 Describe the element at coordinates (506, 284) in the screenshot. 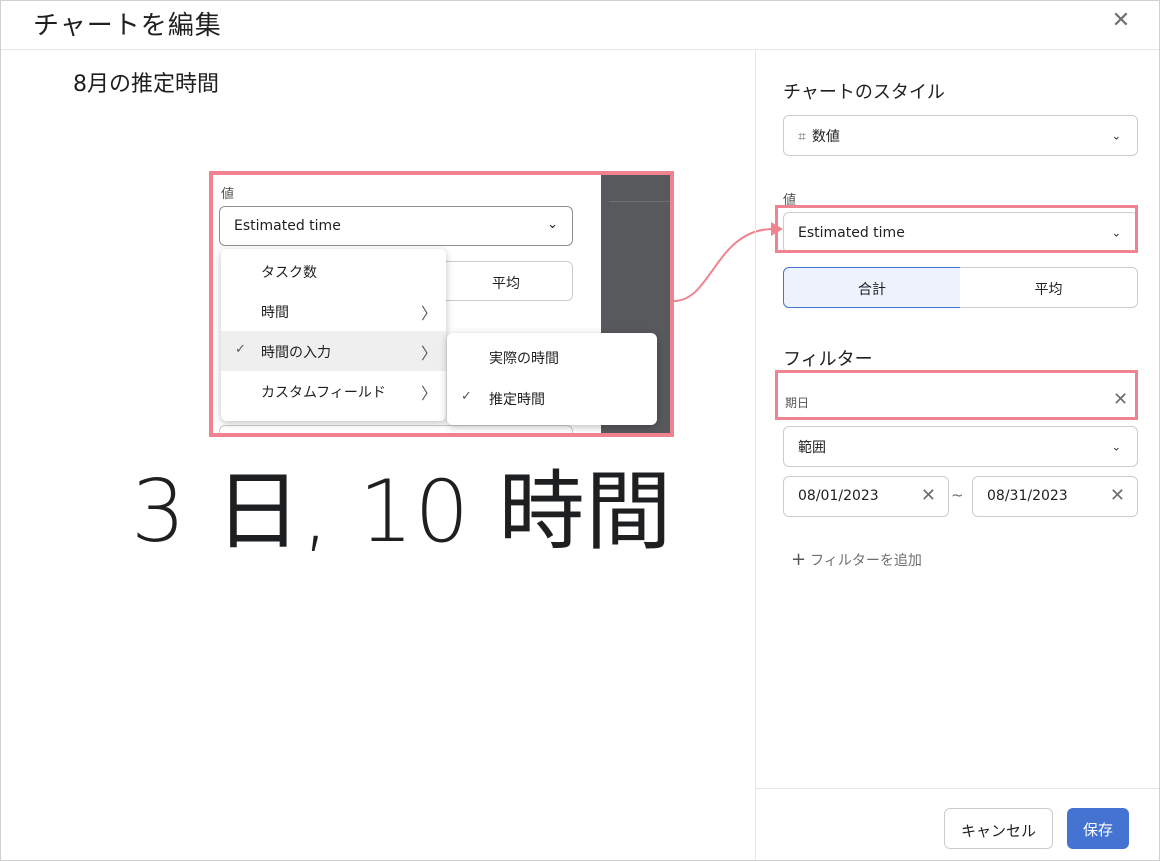

I see `inset-average-label: 平均` at that location.